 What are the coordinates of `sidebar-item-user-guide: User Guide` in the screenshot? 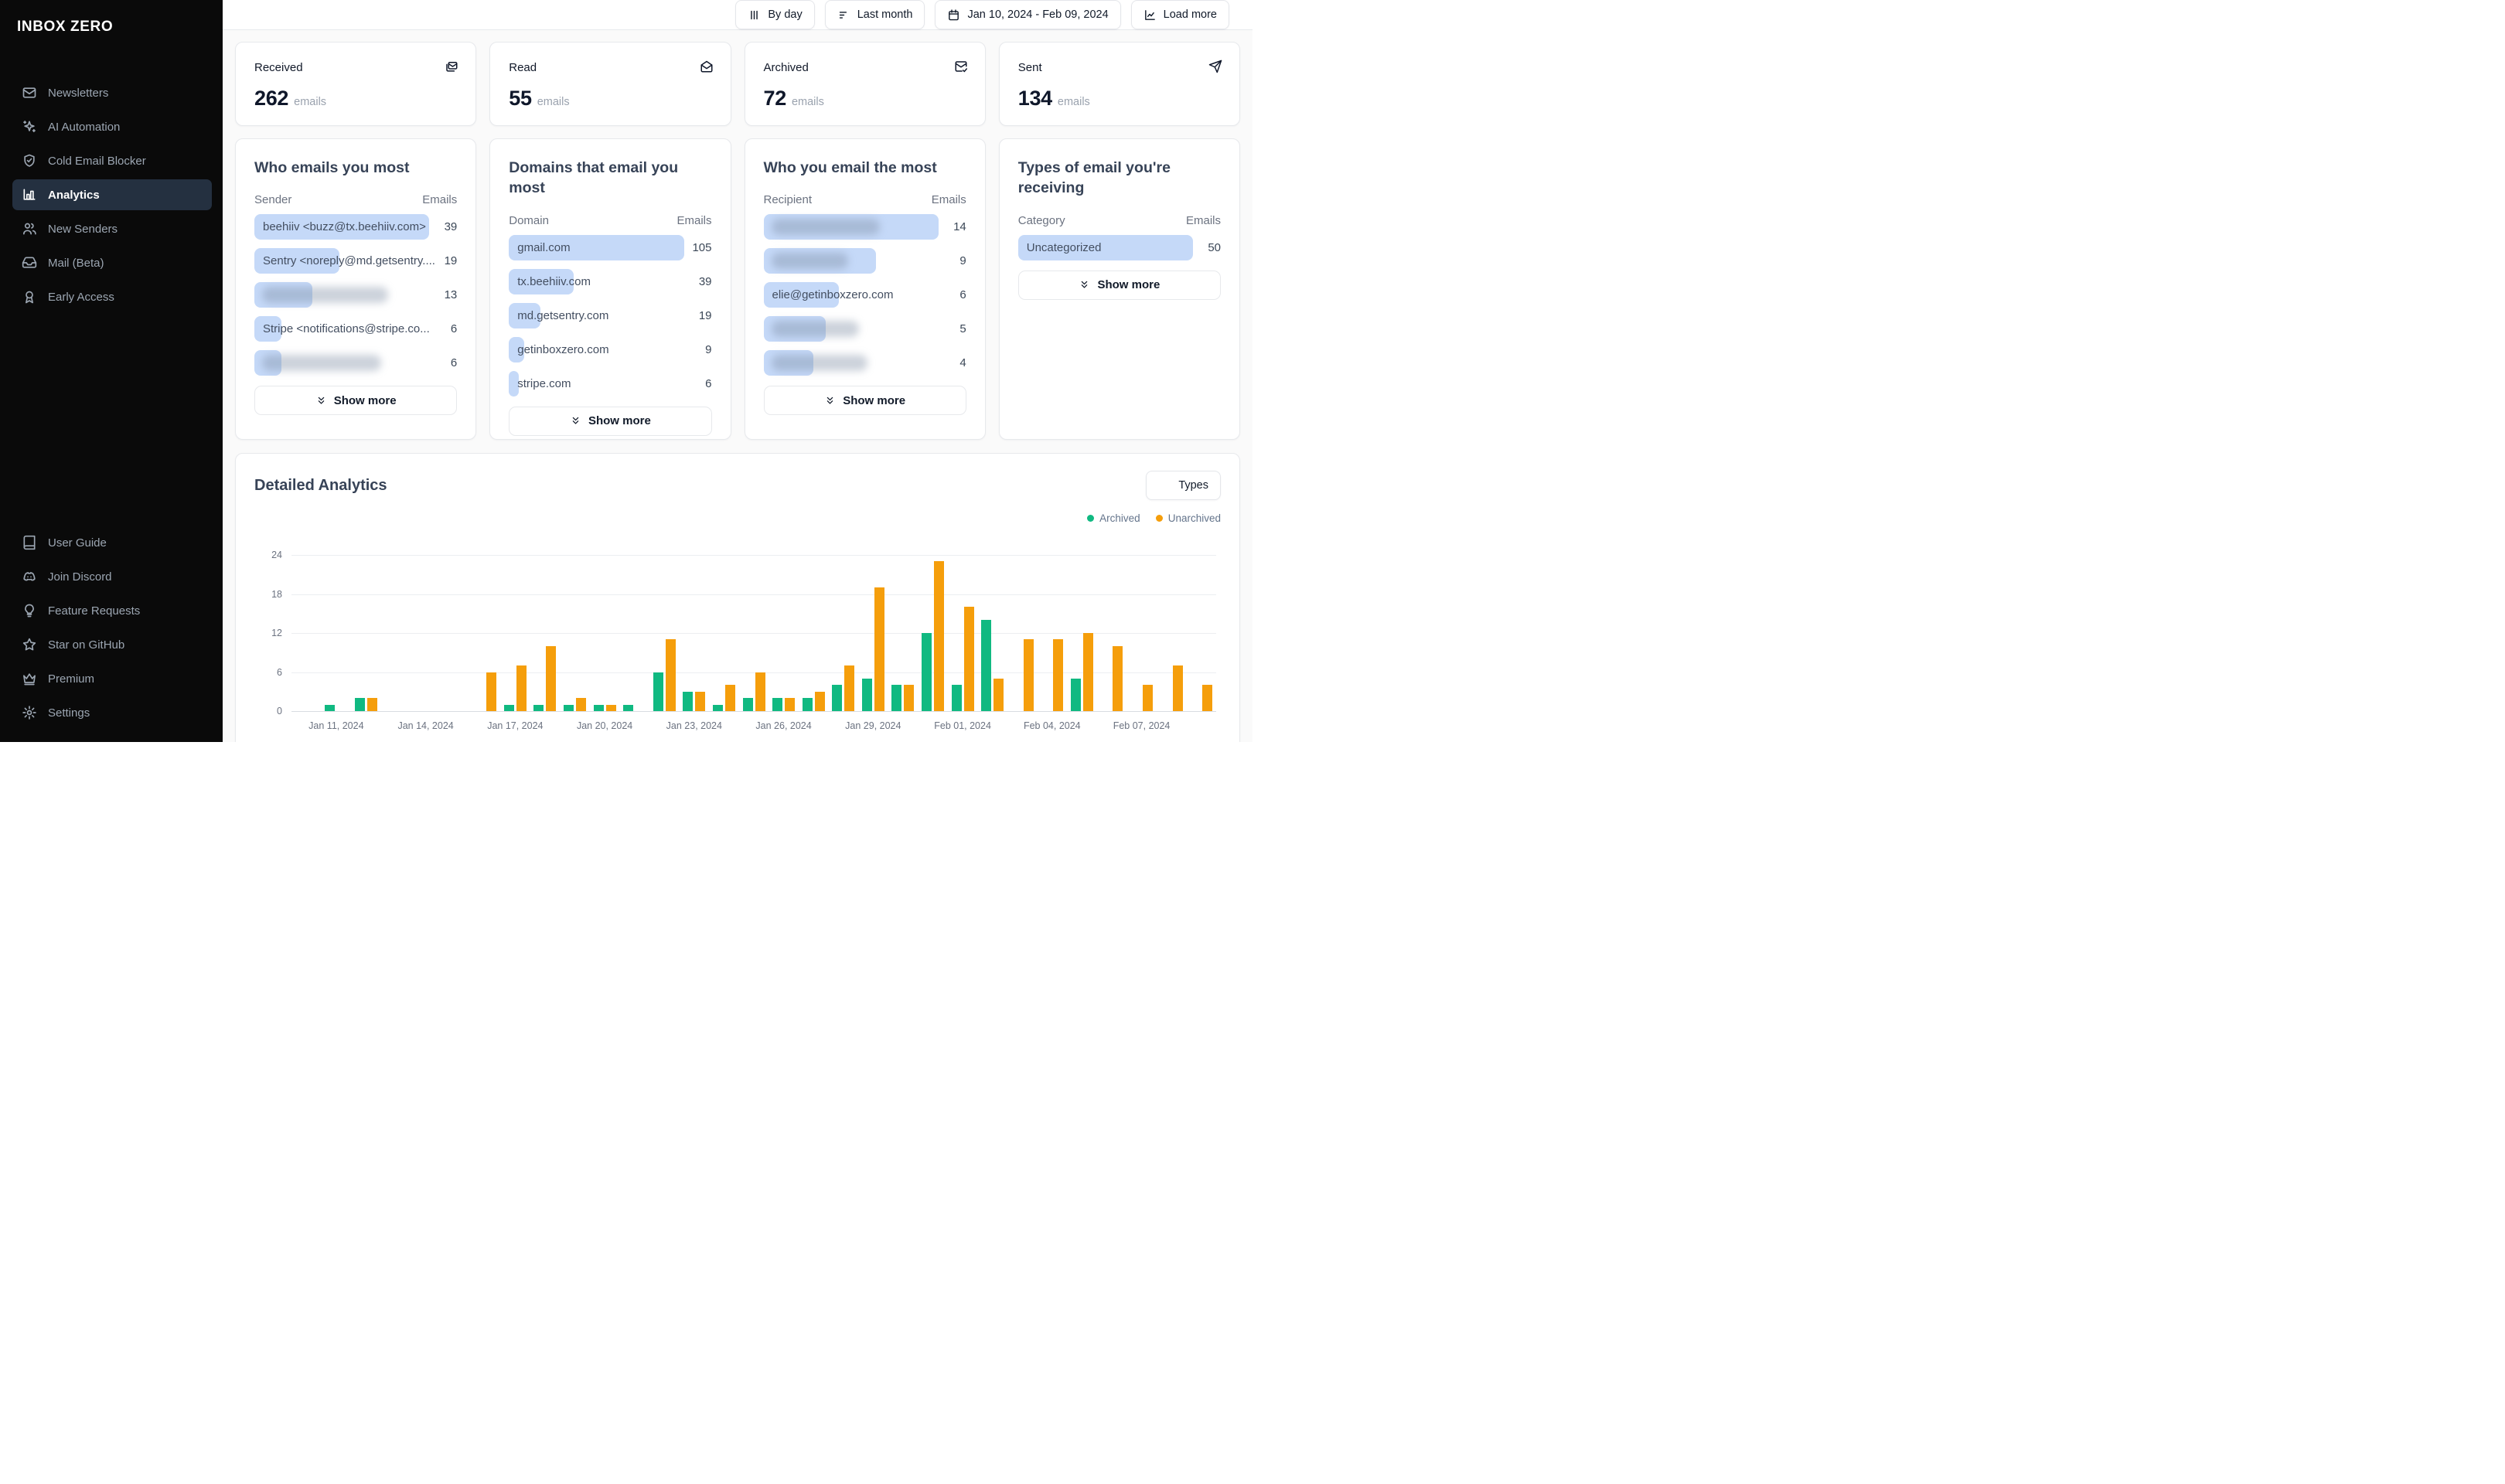 It's located at (112, 542).